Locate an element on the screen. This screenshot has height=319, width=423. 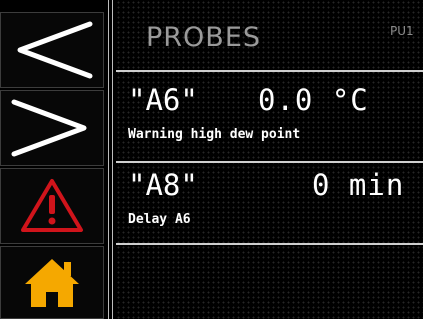
home-button is located at coordinates (52, 282).